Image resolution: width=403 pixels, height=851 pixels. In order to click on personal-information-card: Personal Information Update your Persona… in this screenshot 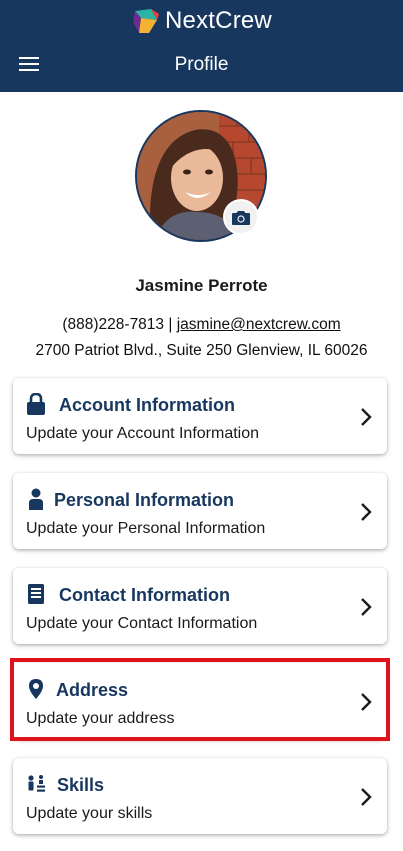, I will do `click(200, 511)`.